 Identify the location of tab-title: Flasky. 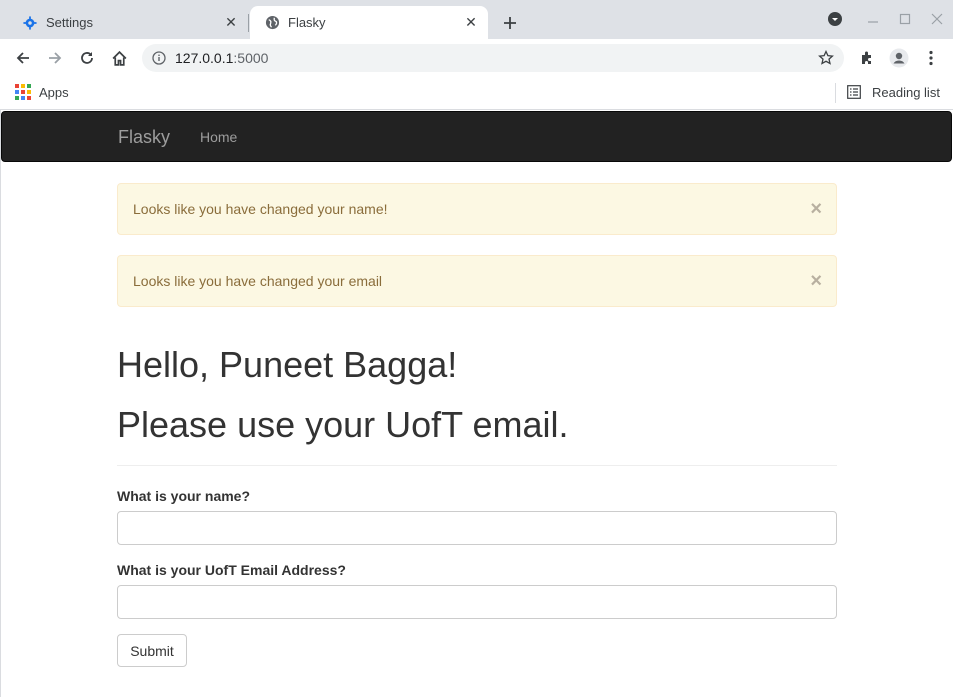
(307, 22).